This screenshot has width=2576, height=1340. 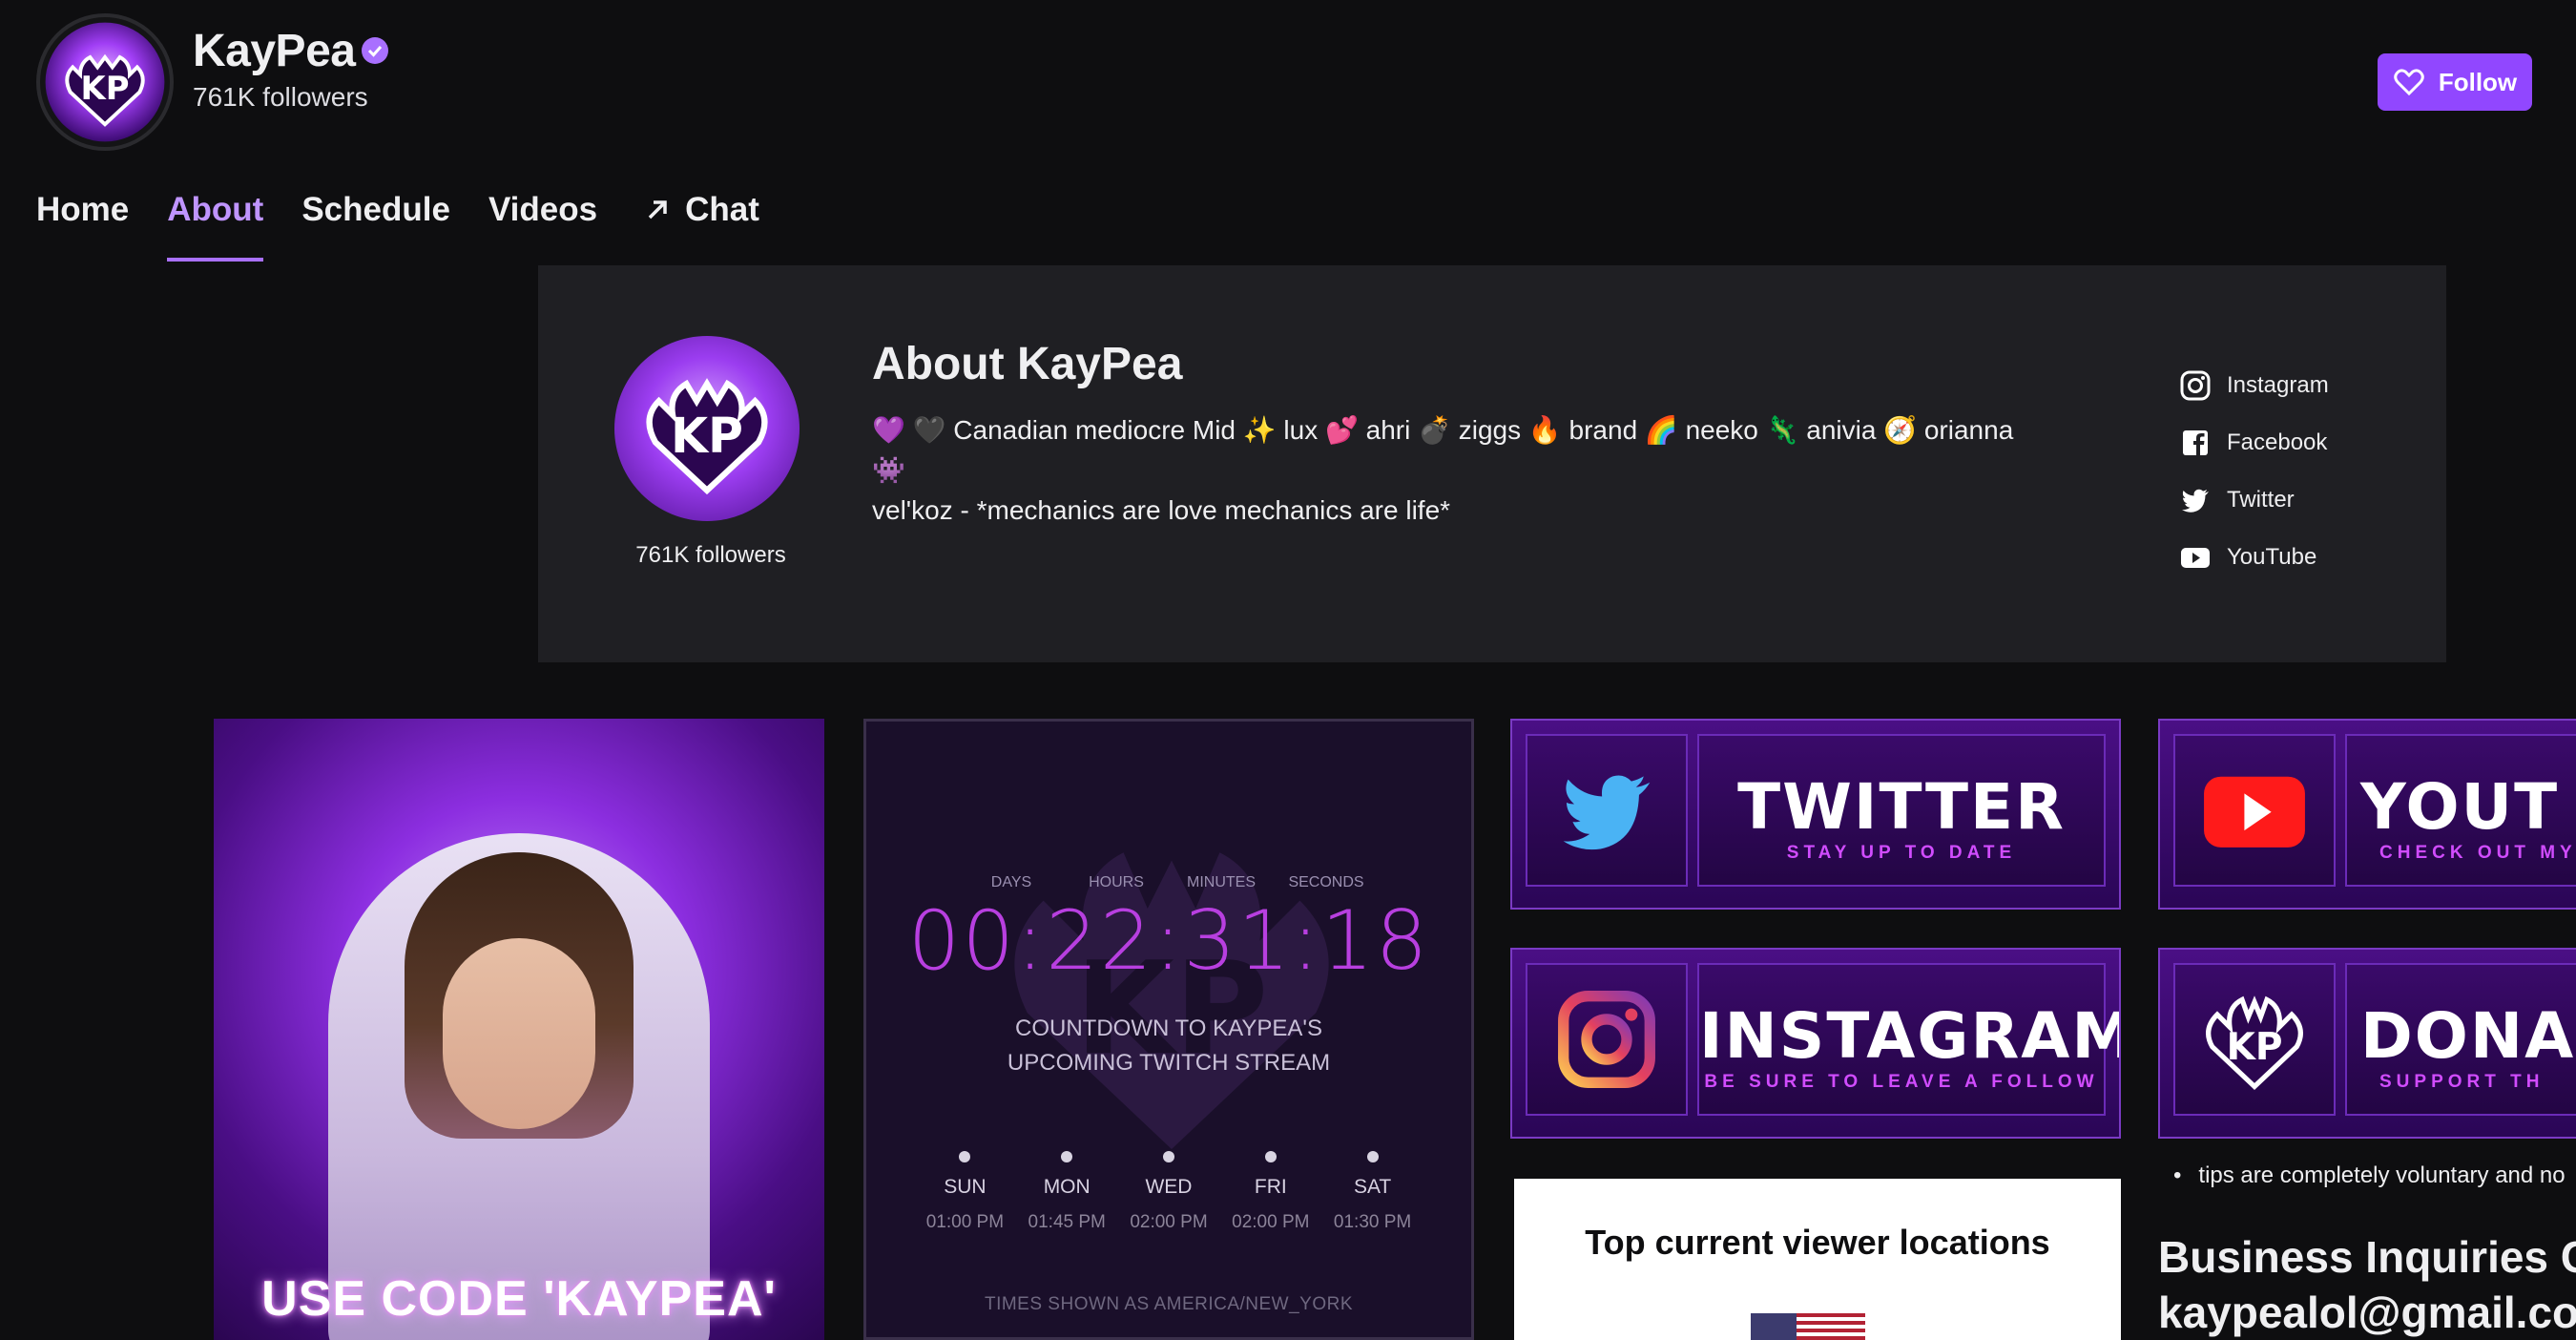 What do you see at coordinates (280, 97) in the screenshot?
I see `follower-count: 761K followers` at bounding box center [280, 97].